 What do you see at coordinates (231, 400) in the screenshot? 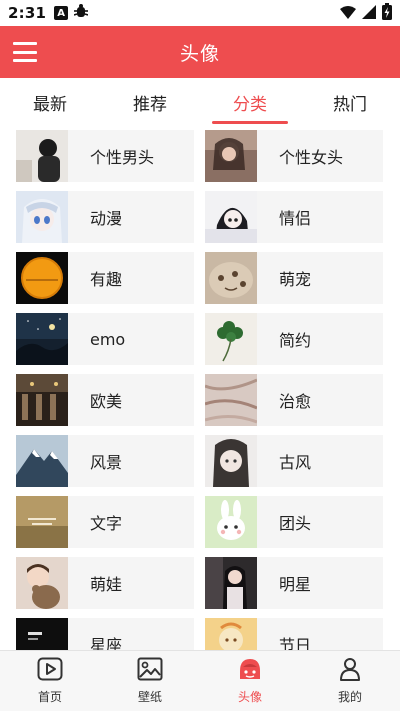
I see `marble-thumbnail` at bounding box center [231, 400].